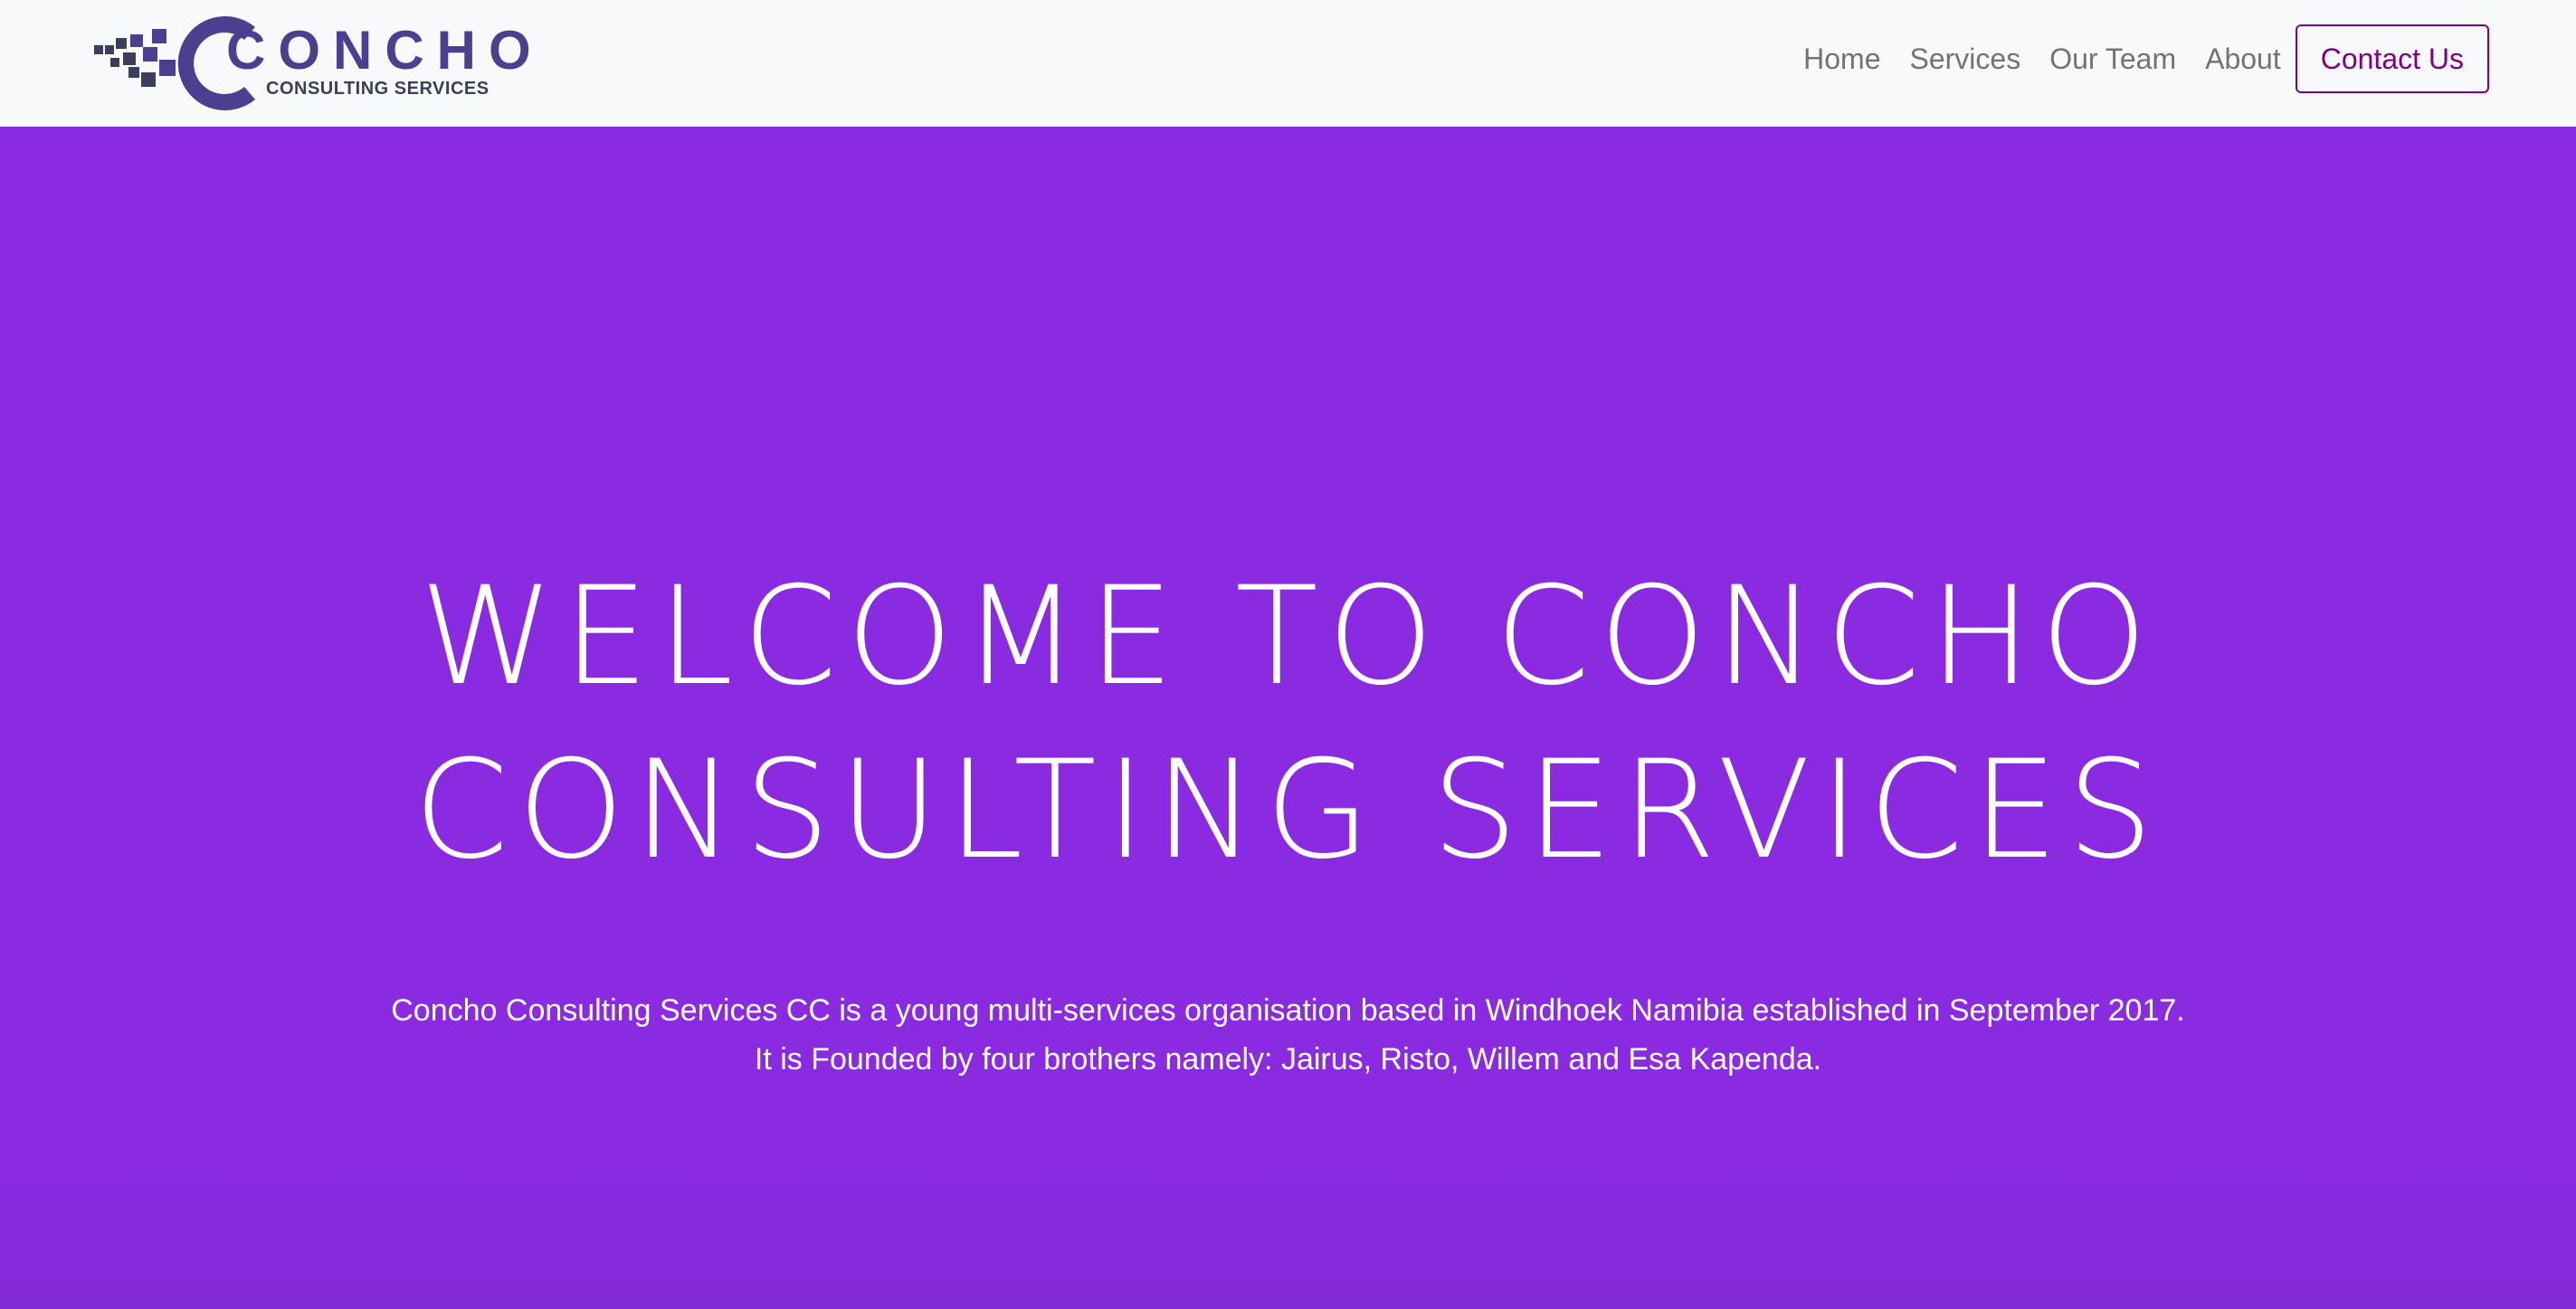 The image size is (2576, 1309). I want to click on nav-link-services: Services, so click(1964, 59).